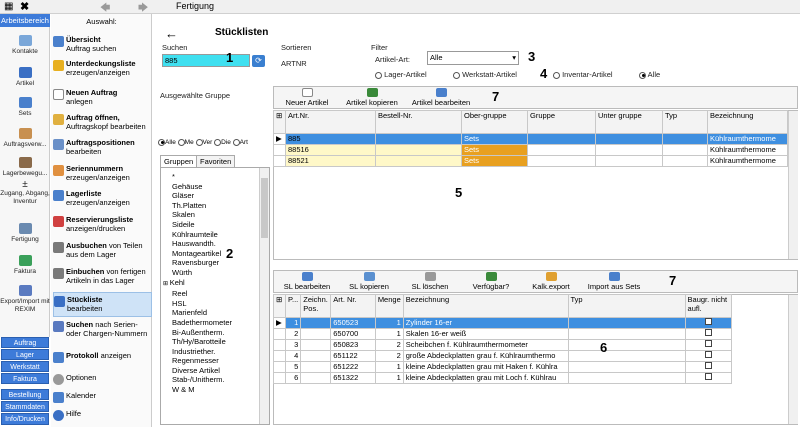  I want to click on tree-item: Badethermometer, so click(202, 323).